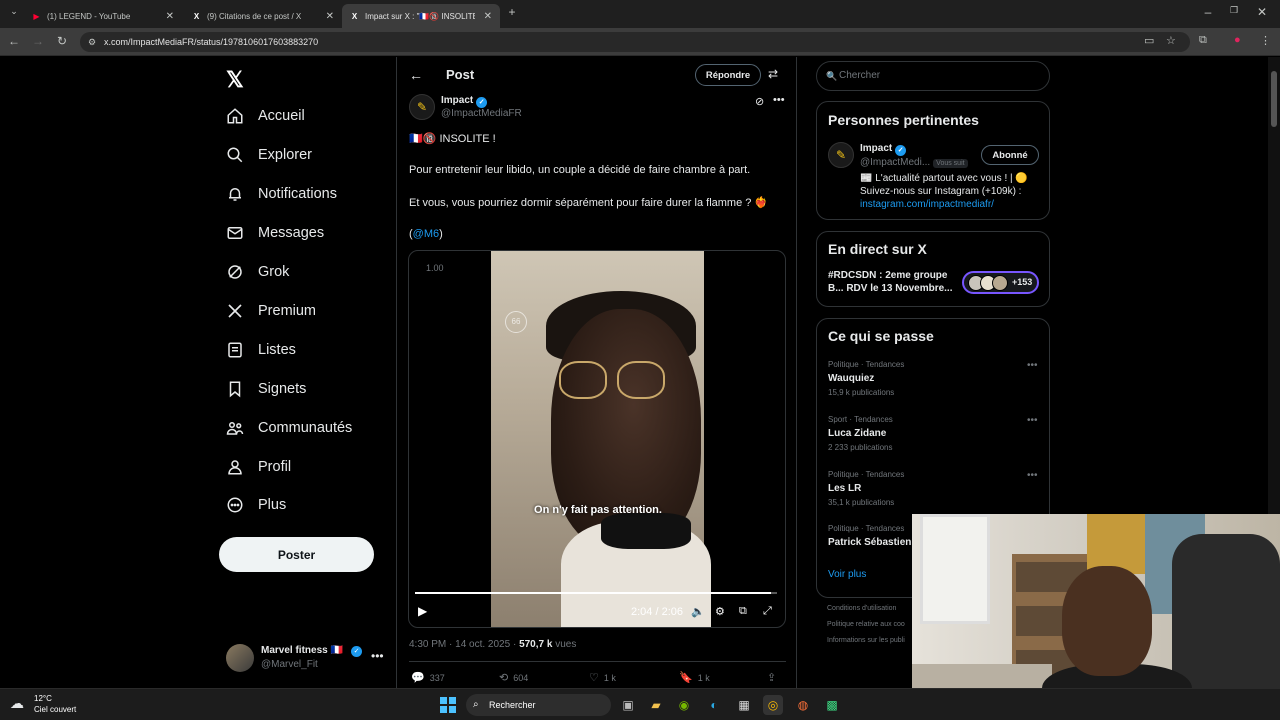  What do you see at coordinates (767, 611) in the screenshot?
I see `fullscreen-icon: ⤢` at bounding box center [767, 611].